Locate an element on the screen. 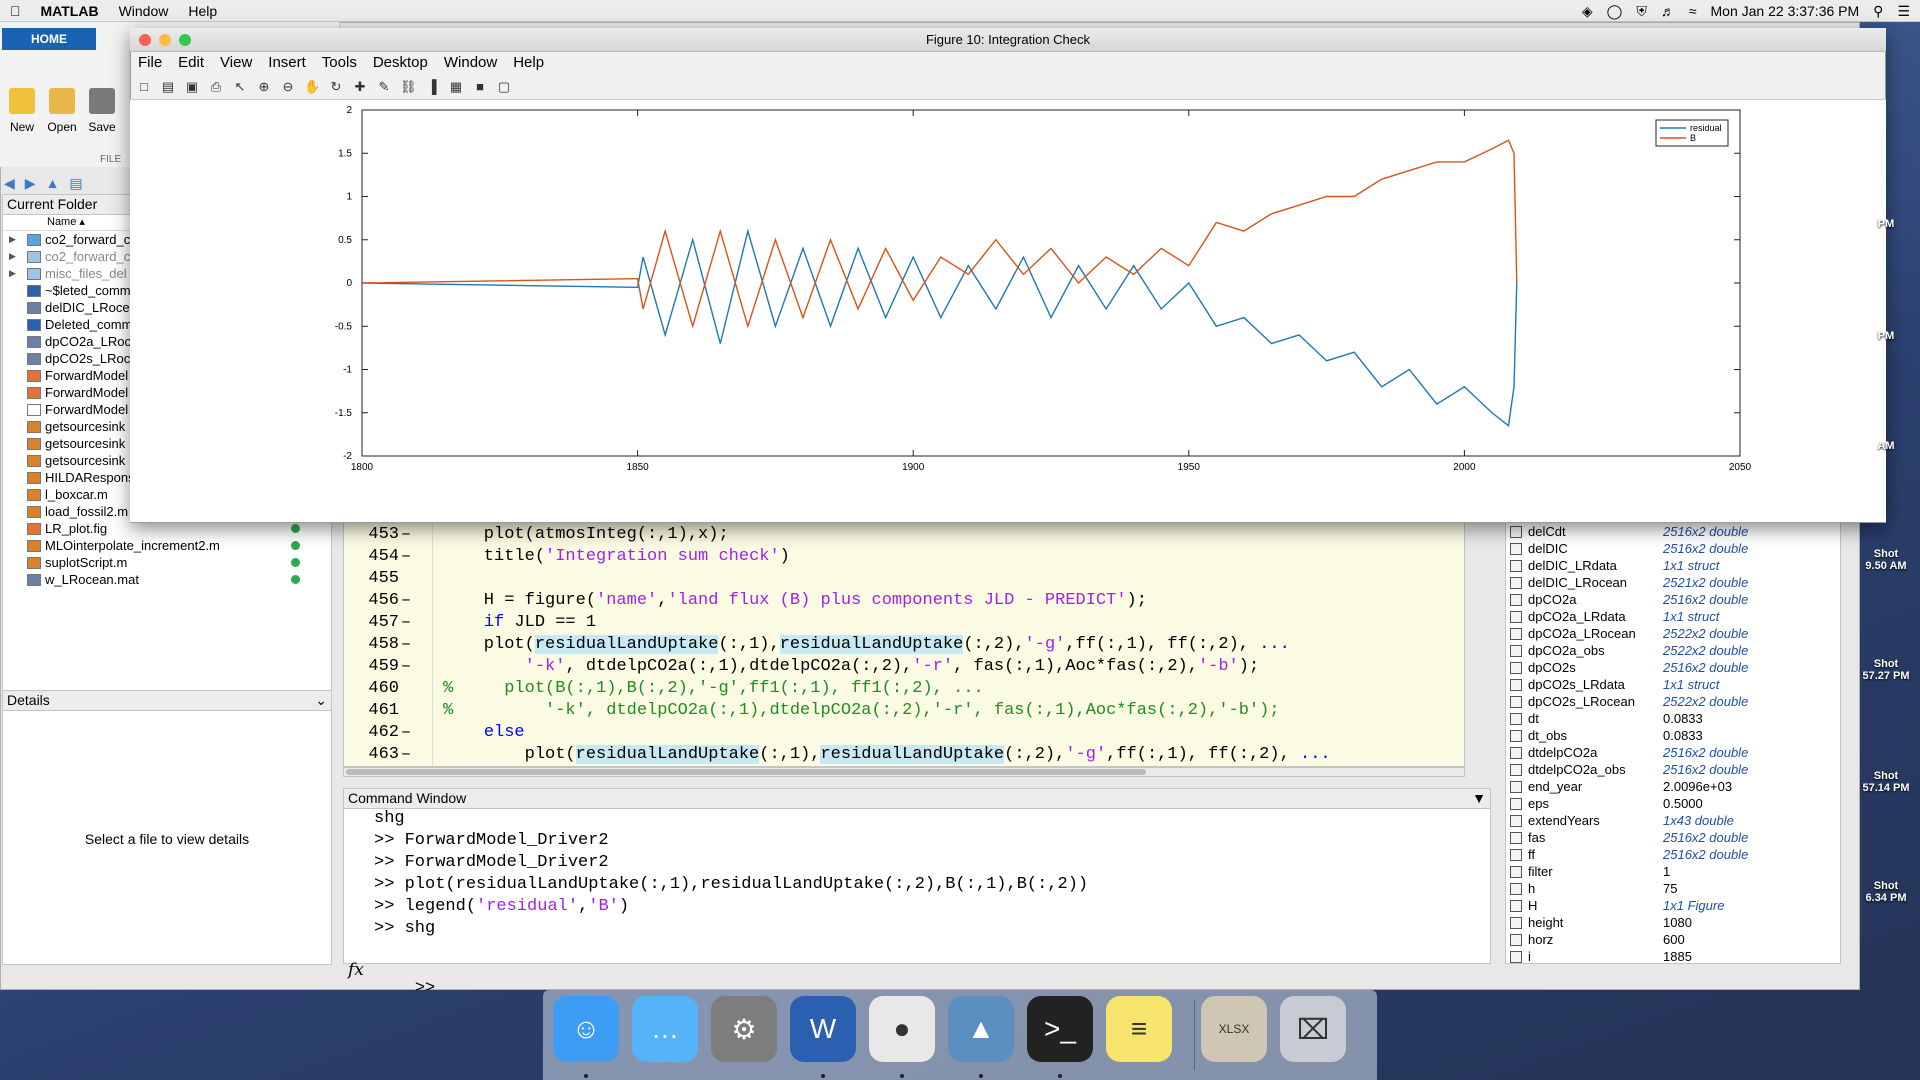  xlsx-file-icon: XLSX is located at coordinates (1234, 1029).